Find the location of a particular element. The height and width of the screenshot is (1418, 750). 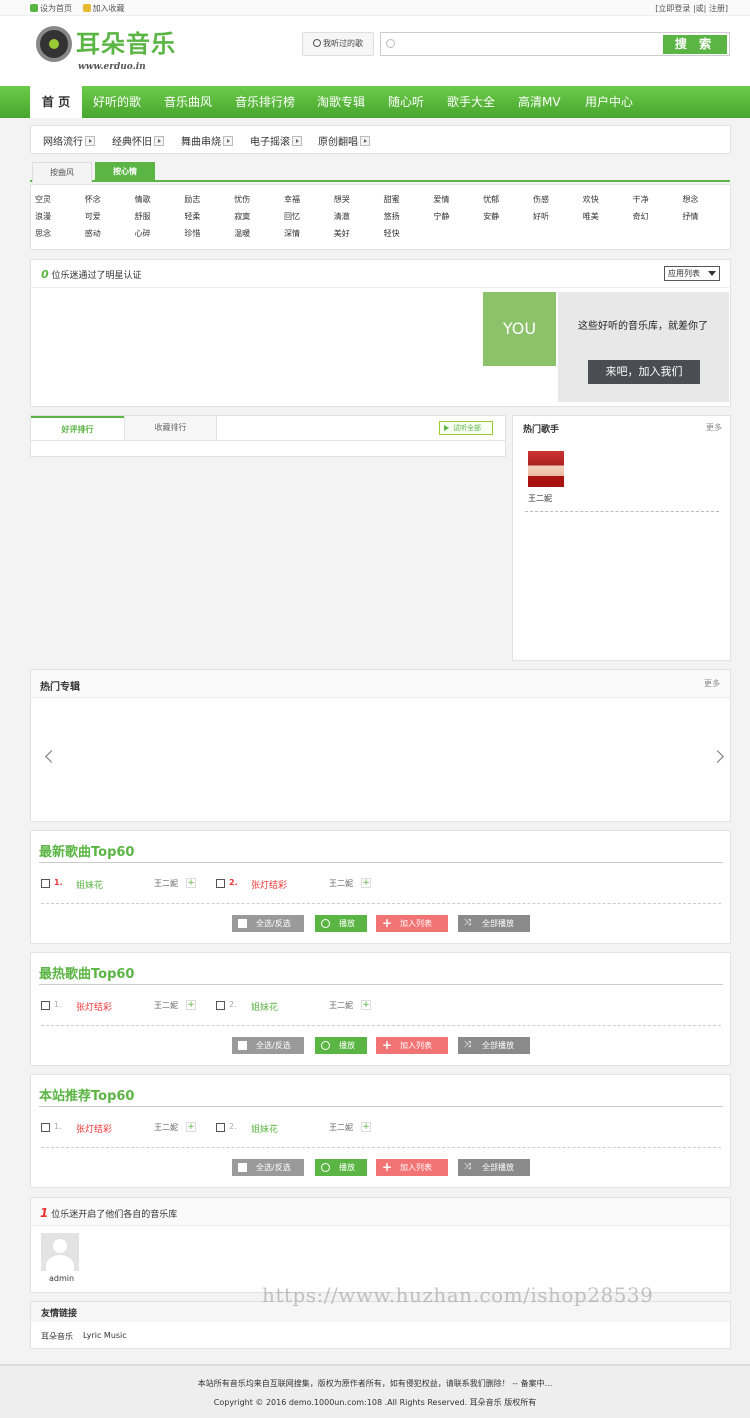

nav-user-center: 用户中心 is located at coordinates (609, 102).